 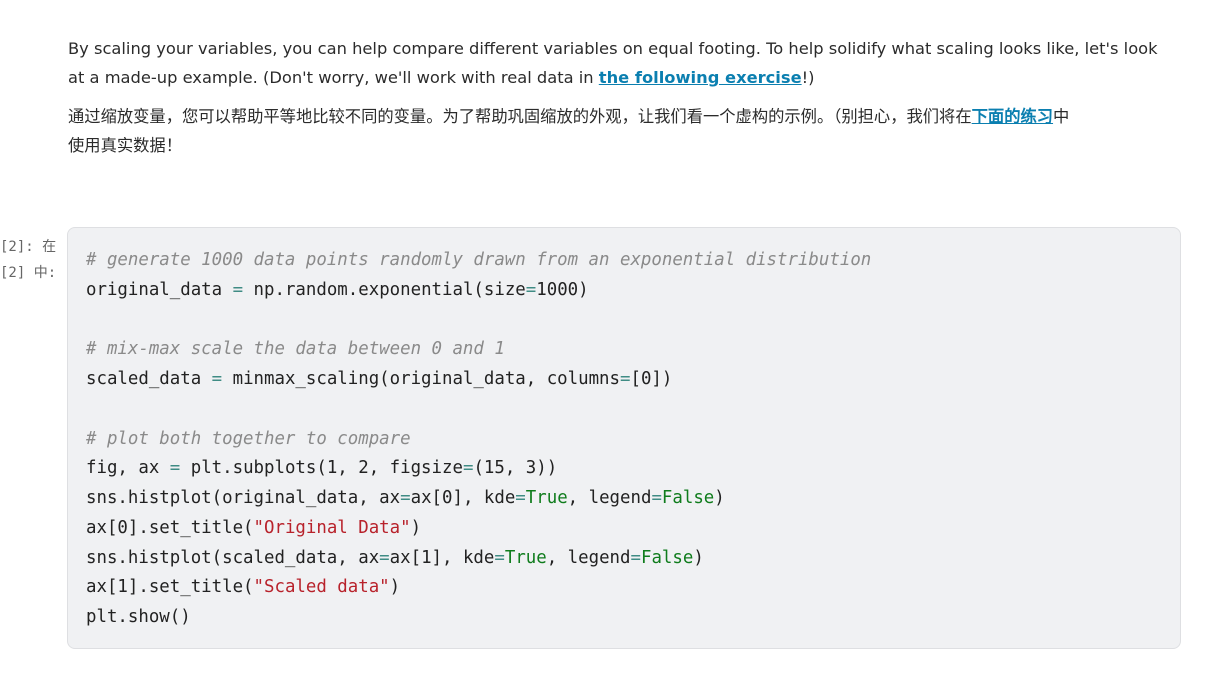 I want to click on code-text: plt.show(), so click(x=138, y=617).